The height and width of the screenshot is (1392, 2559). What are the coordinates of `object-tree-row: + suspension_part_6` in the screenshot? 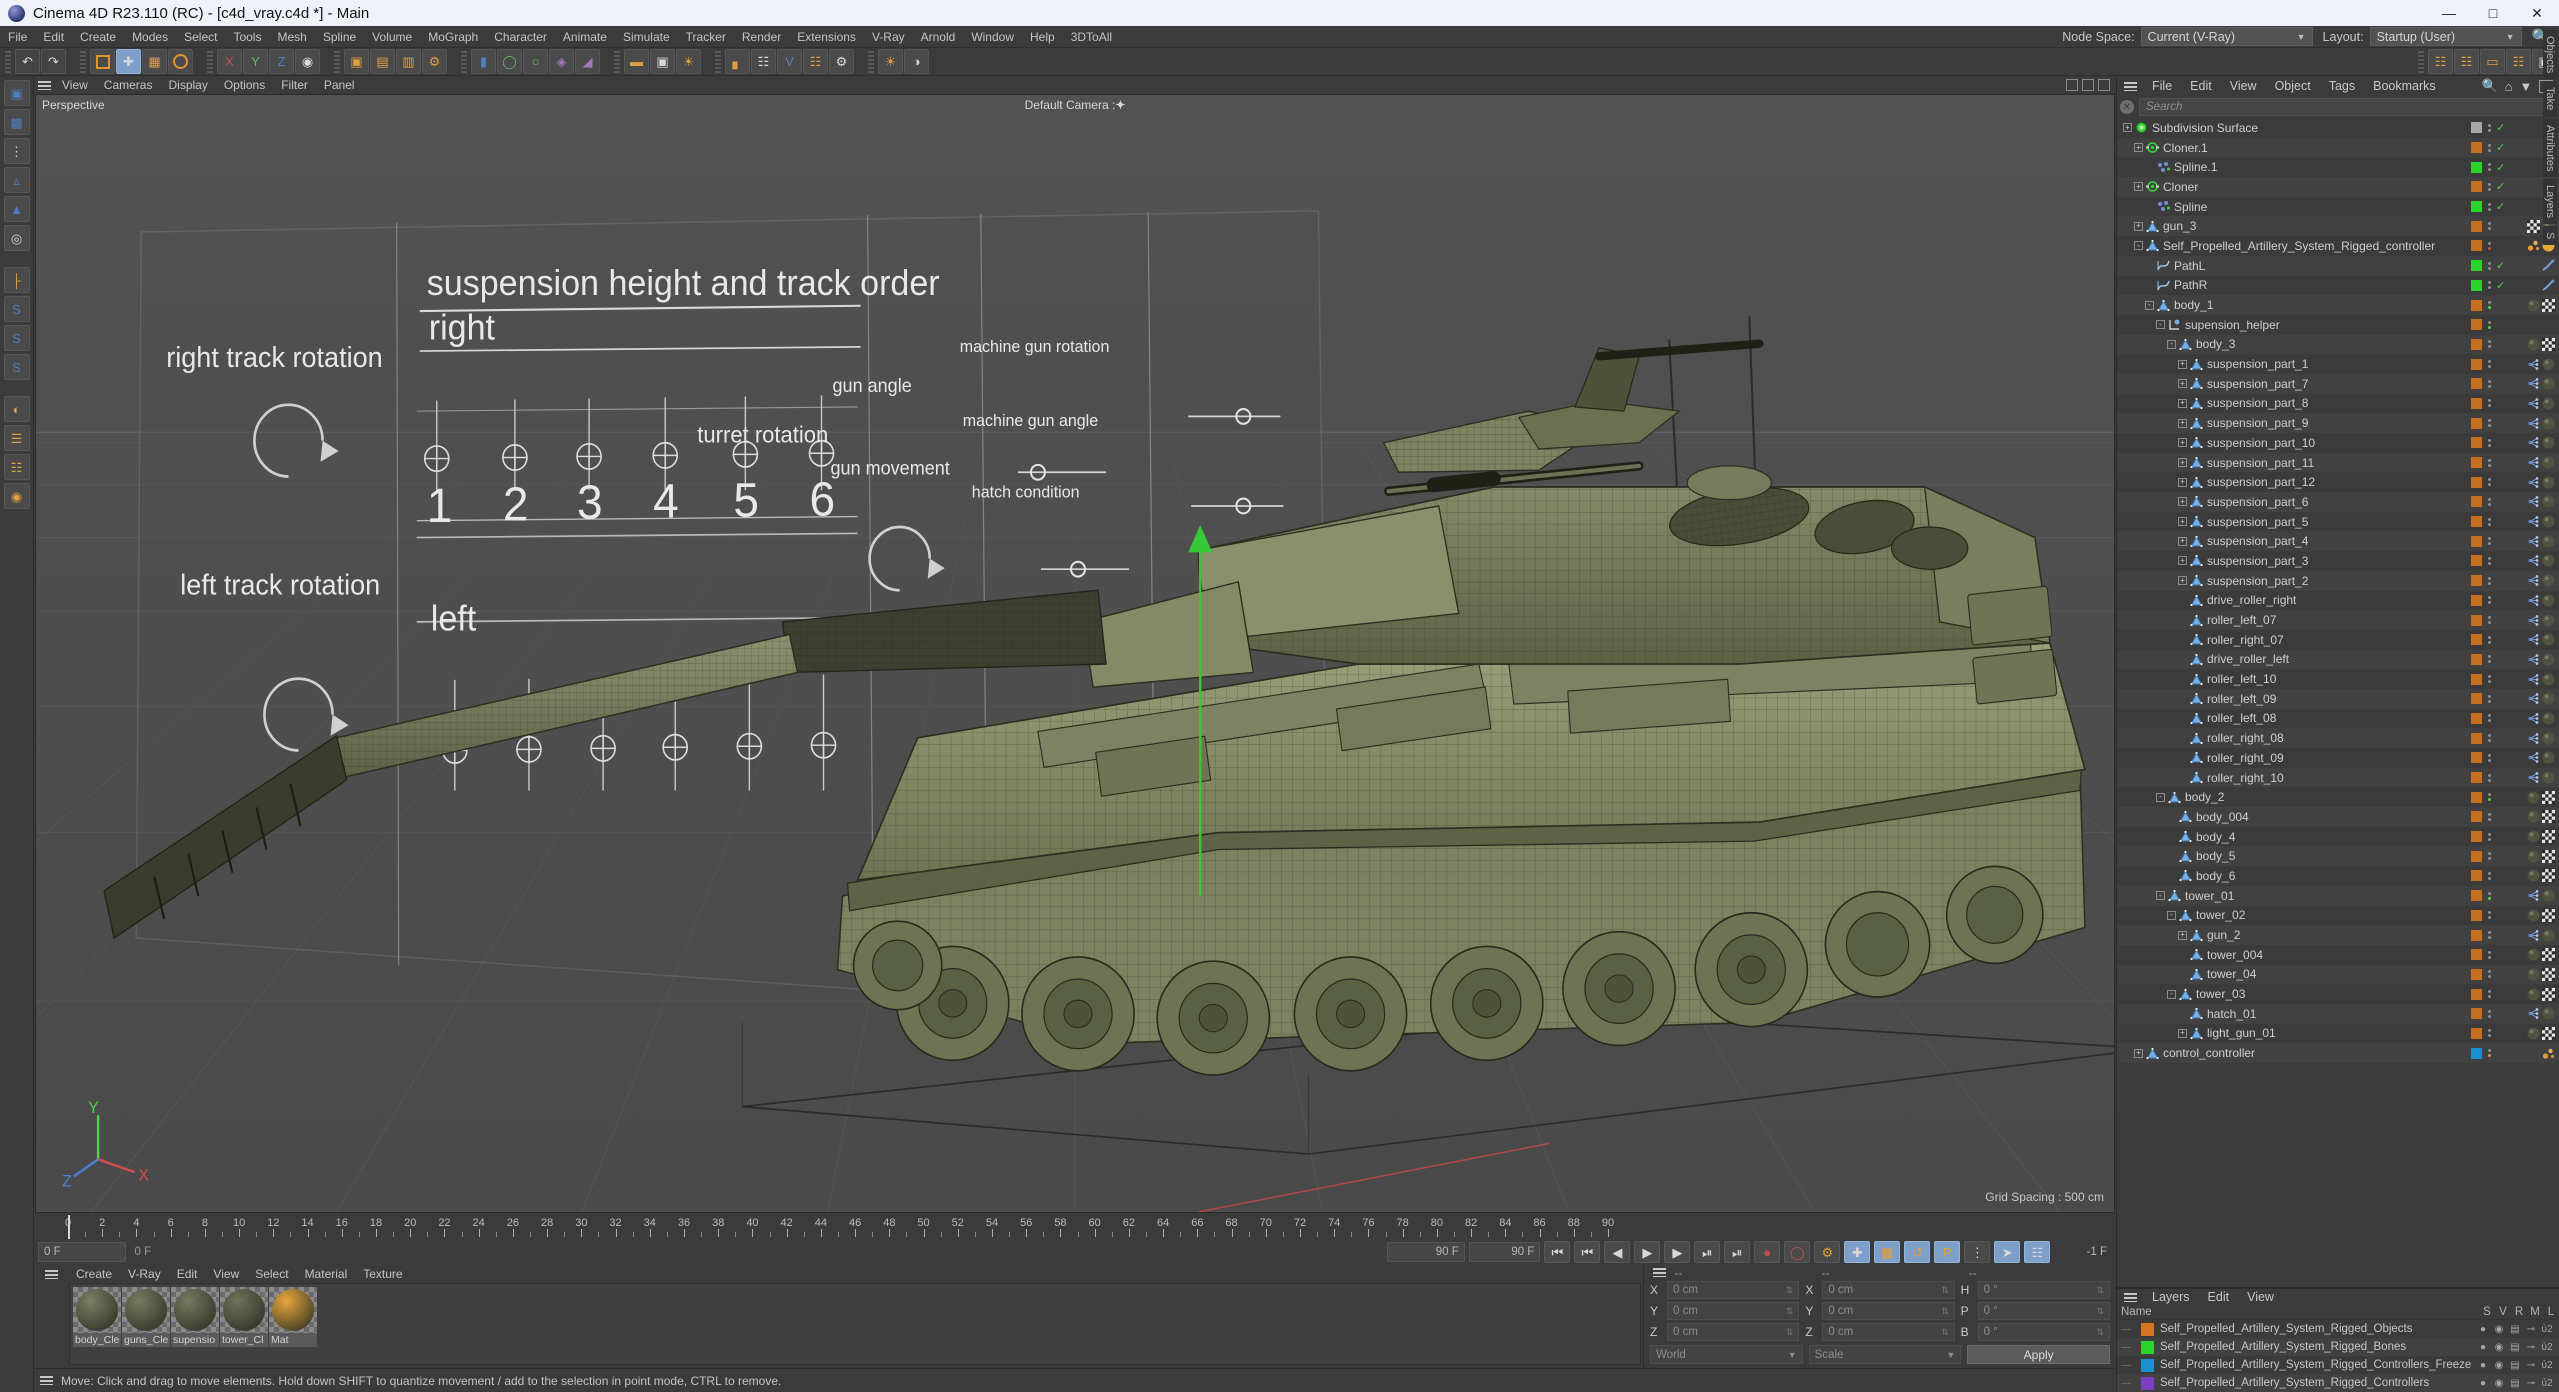 It's located at (2338, 502).